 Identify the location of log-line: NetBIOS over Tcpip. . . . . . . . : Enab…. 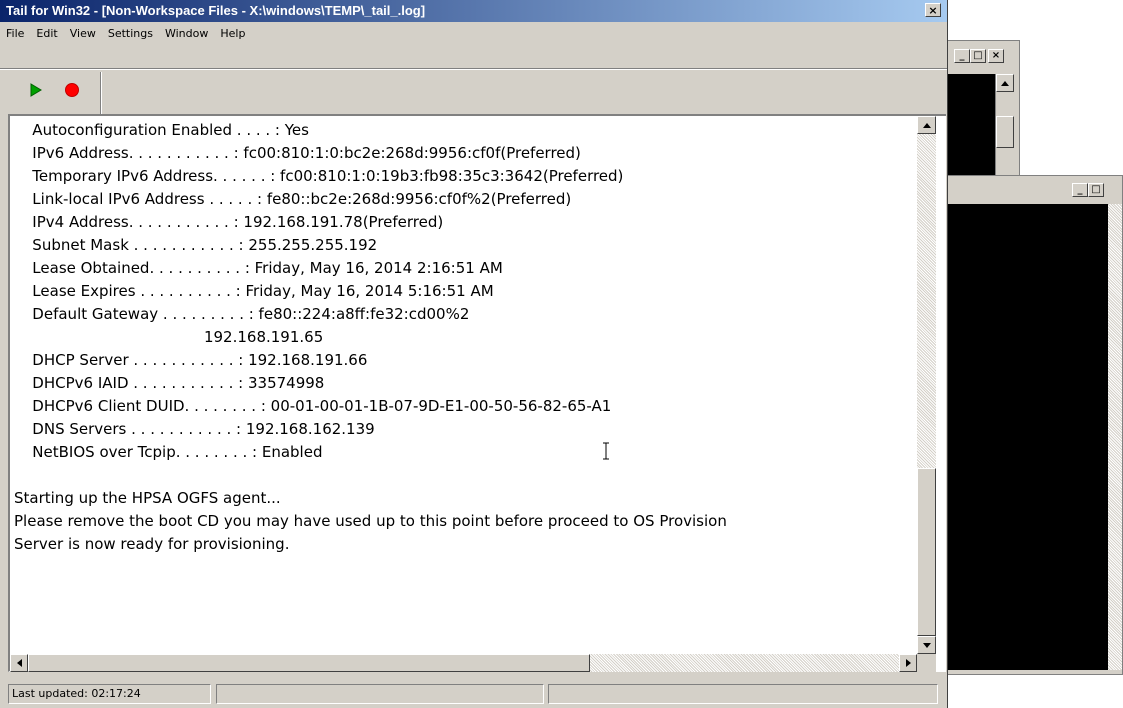
(170, 452).